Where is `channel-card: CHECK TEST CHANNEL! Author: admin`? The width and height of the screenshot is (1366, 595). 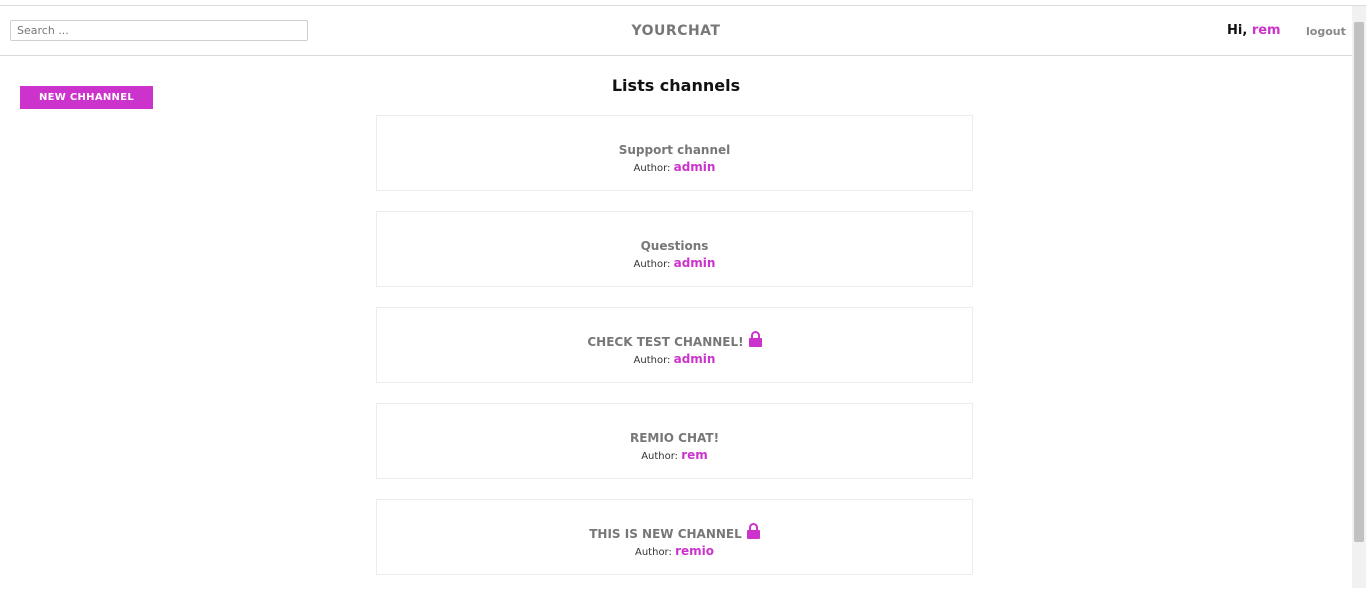 channel-card: CHECK TEST CHANNEL! Author: admin is located at coordinates (674, 345).